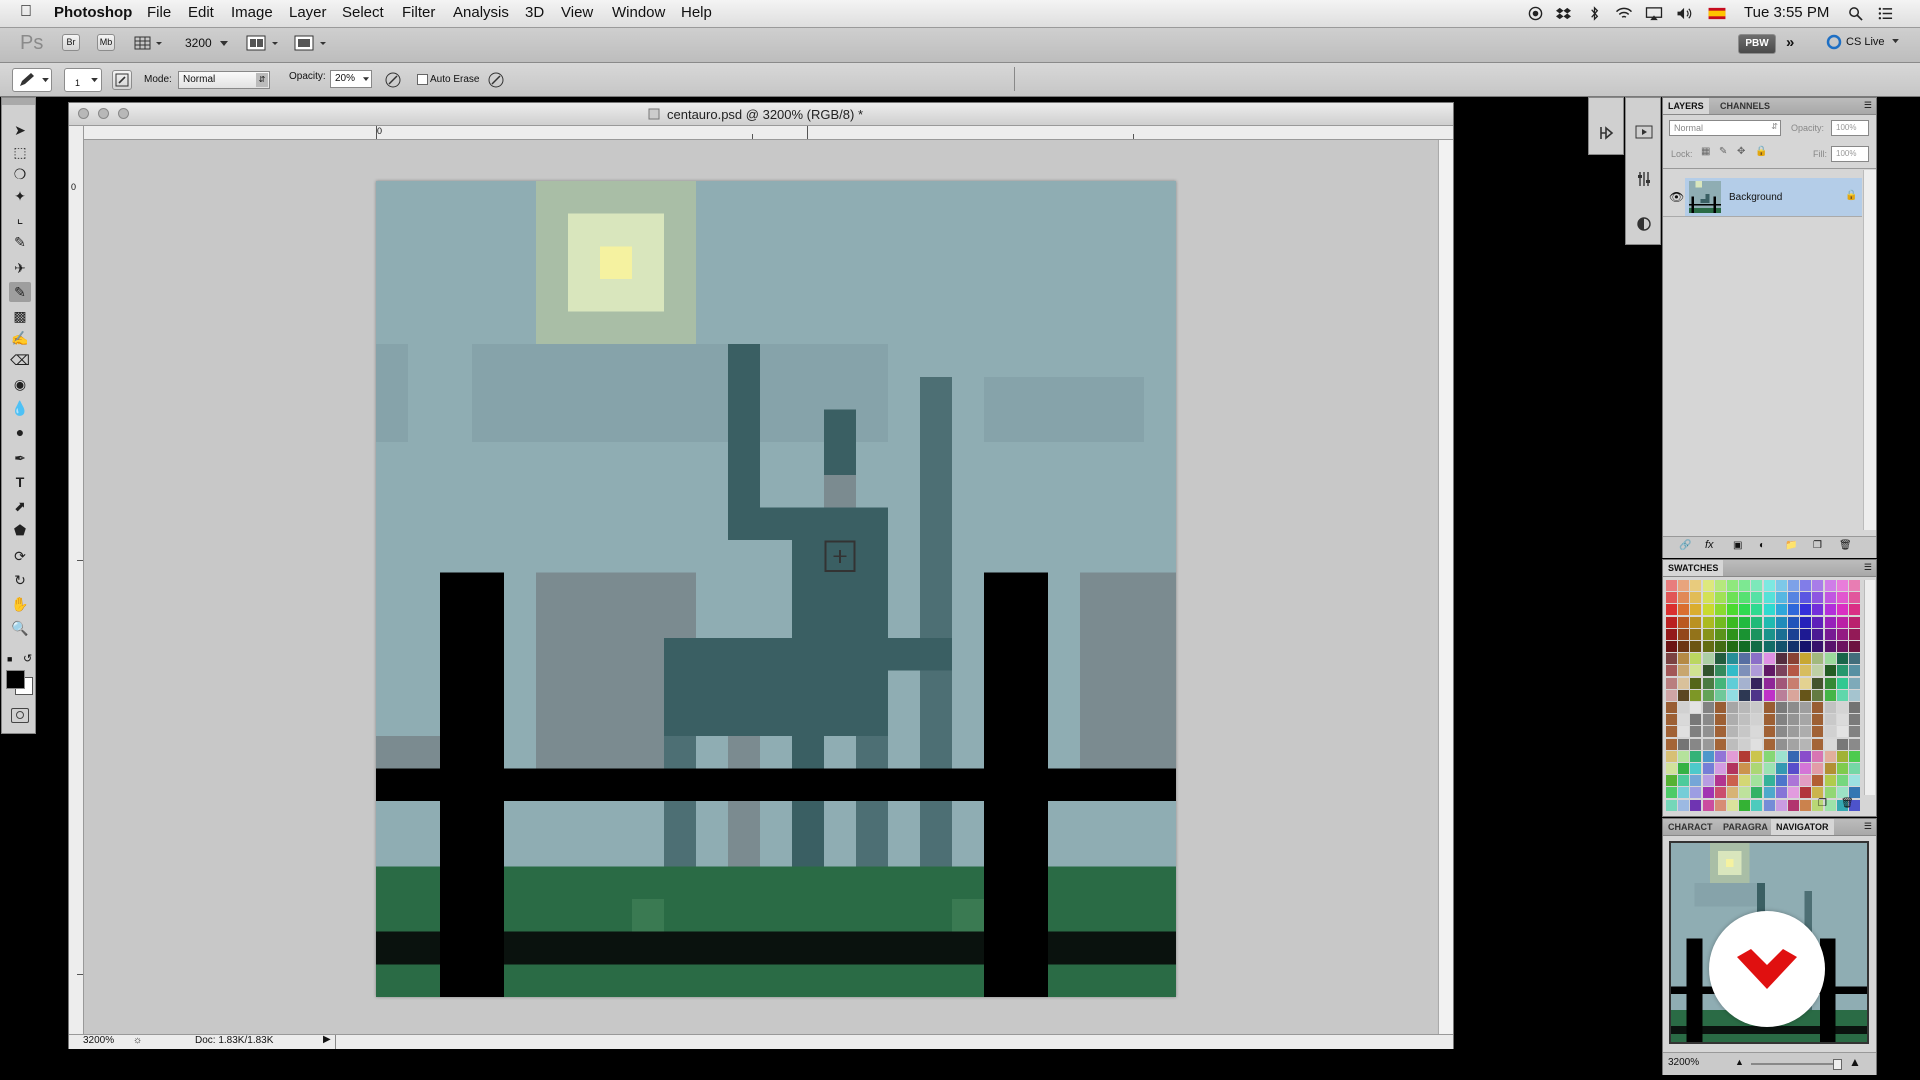 The height and width of the screenshot is (1080, 1920). Describe the element at coordinates (15, 679) in the screenshot. I see `foreground-color-swatch` at that location.